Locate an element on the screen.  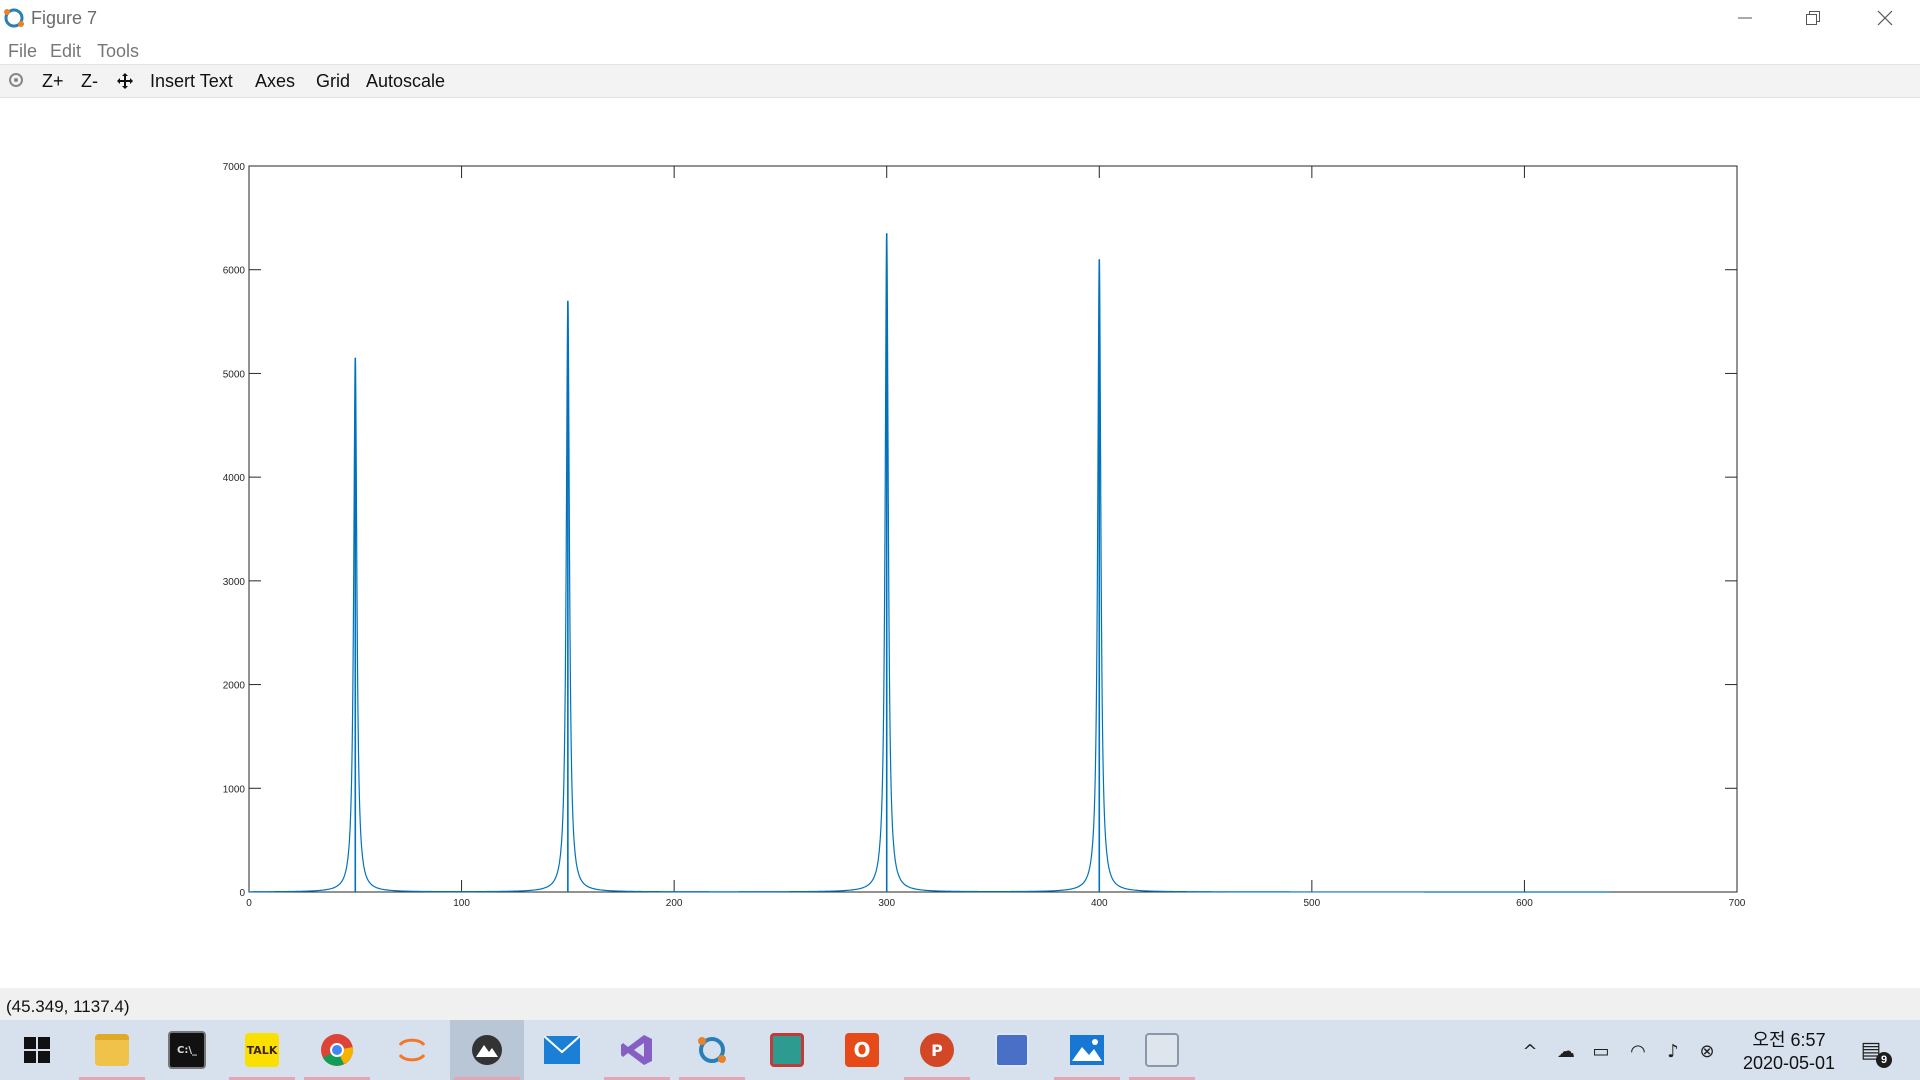
y-tick-label: 0 is located at coordinates (242, 893).